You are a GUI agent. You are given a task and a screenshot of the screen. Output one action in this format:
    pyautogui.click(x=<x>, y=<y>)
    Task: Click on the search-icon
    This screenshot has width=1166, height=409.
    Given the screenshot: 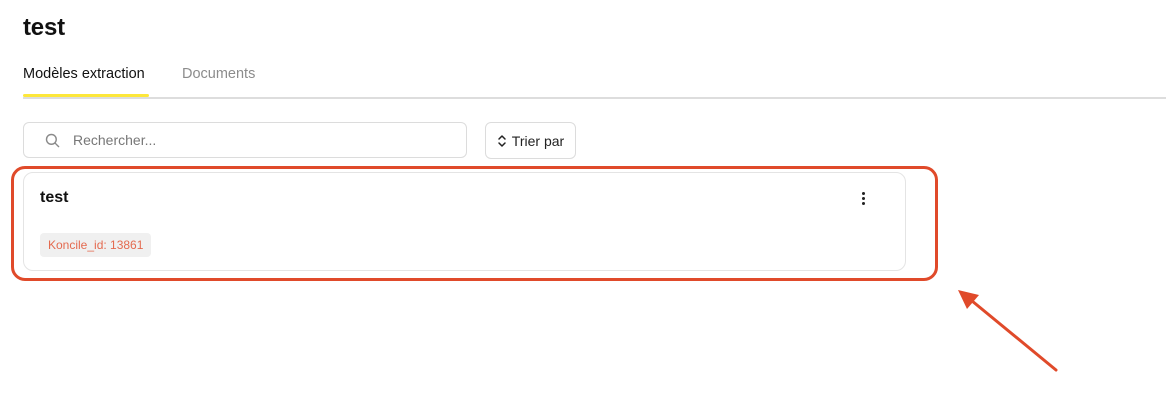 What is the action you would take?
    pyautogui.click(x=52, y=140)
    